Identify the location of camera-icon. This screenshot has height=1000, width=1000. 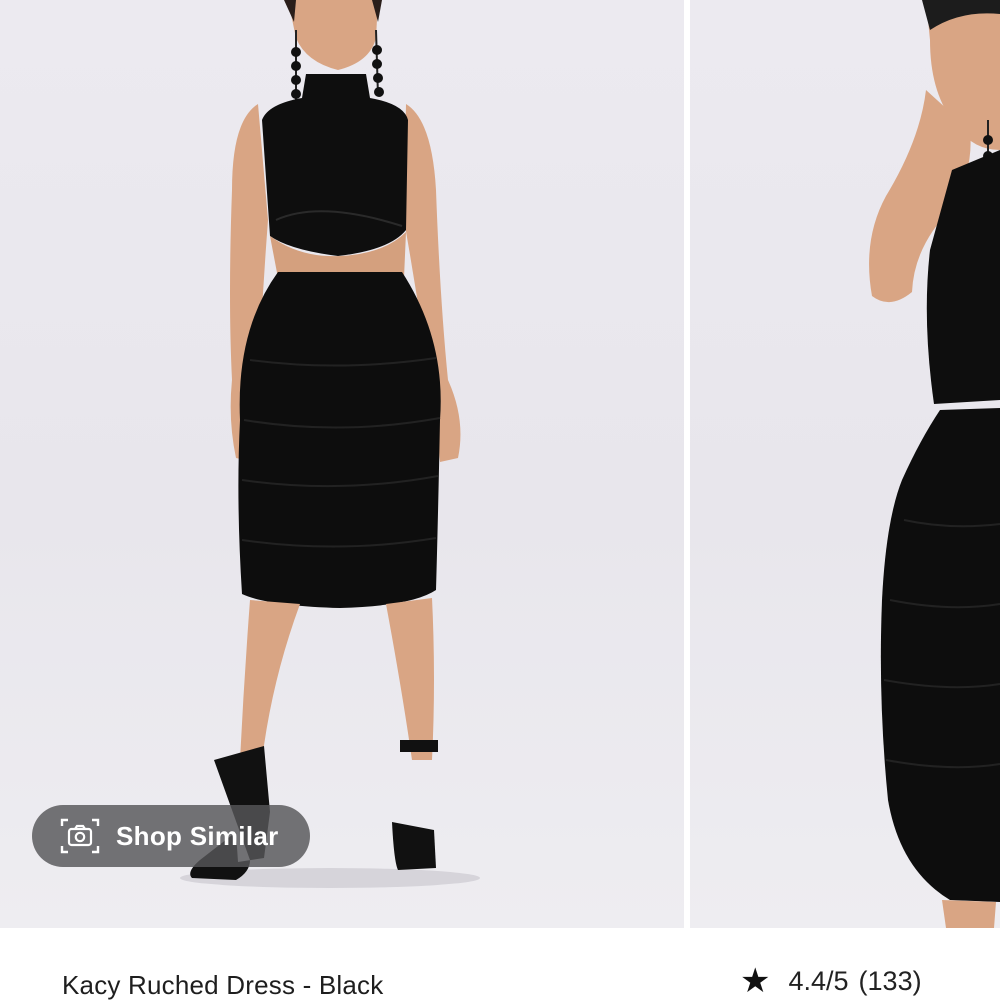
(80, 836).